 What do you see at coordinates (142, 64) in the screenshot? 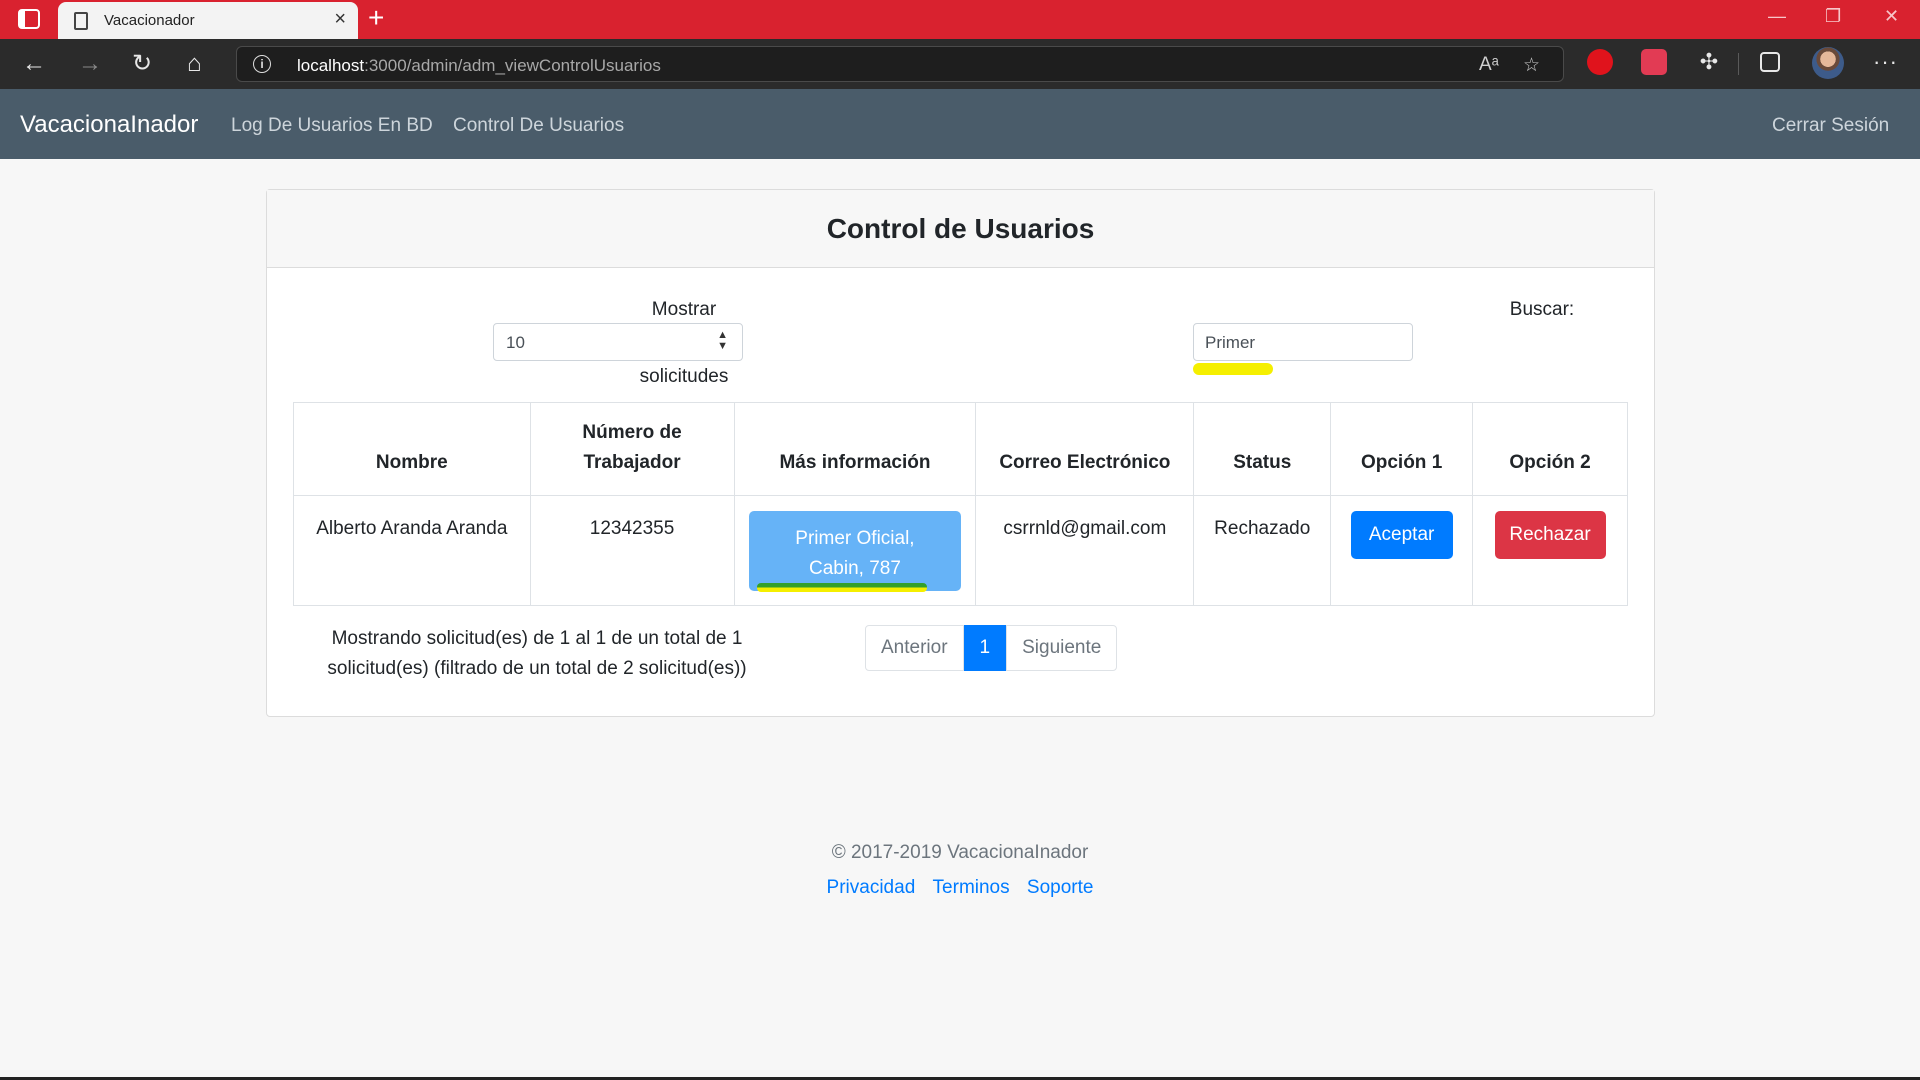
I see `reload-icon: ↻` at bounding box center [142, 64].